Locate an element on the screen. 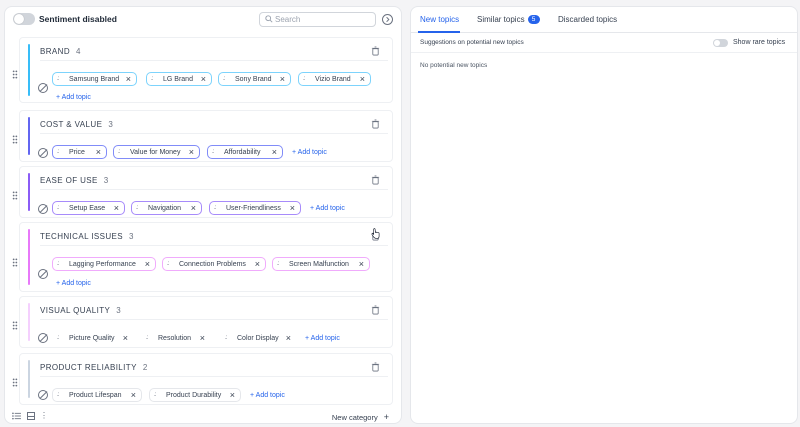 The width and height of the screenshot is (800, 427). topic-chip: .: Navigation × is located at coordinates (166, 208).